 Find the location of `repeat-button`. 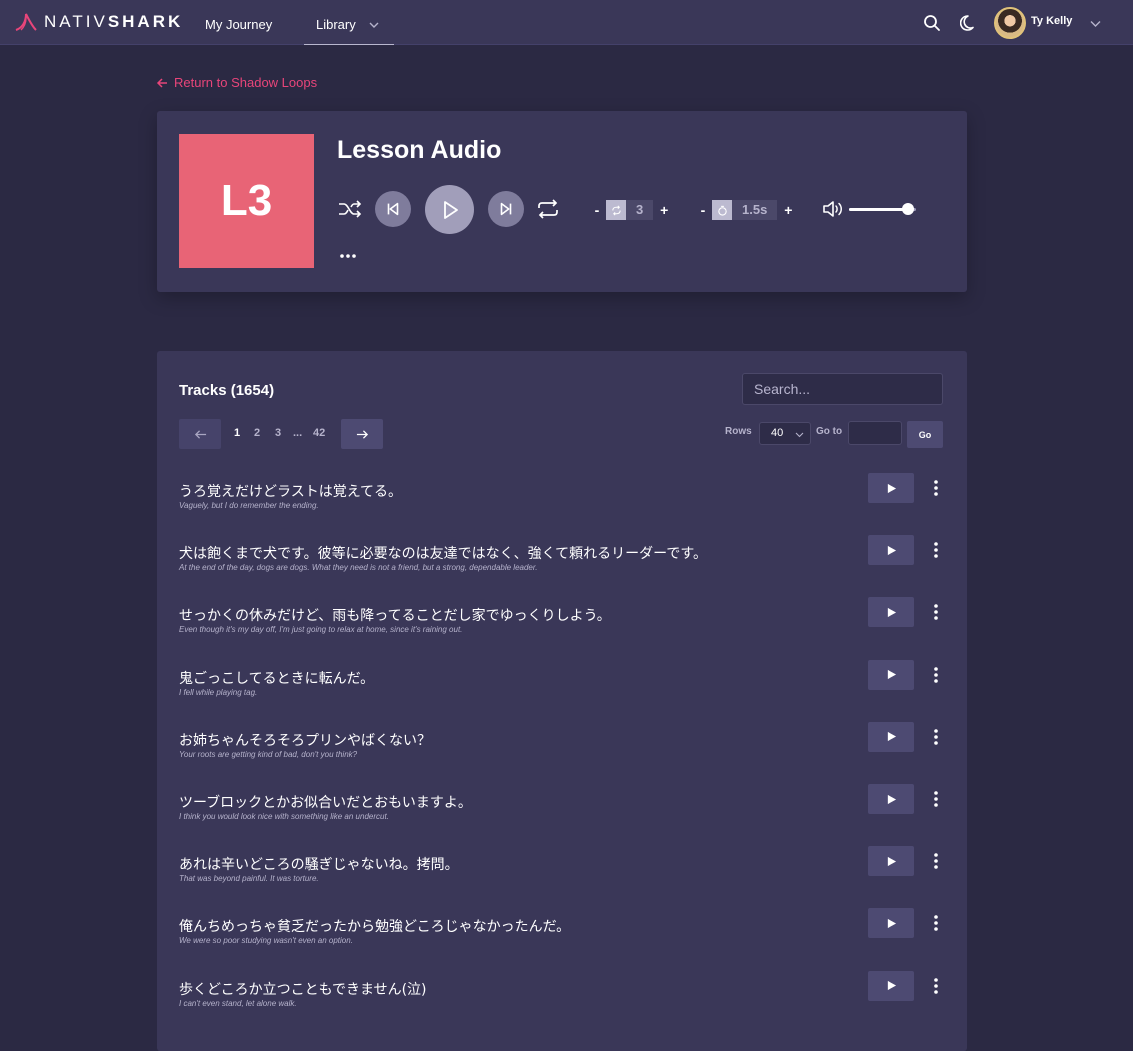

repeat-button is located at coordinates (548, 209).